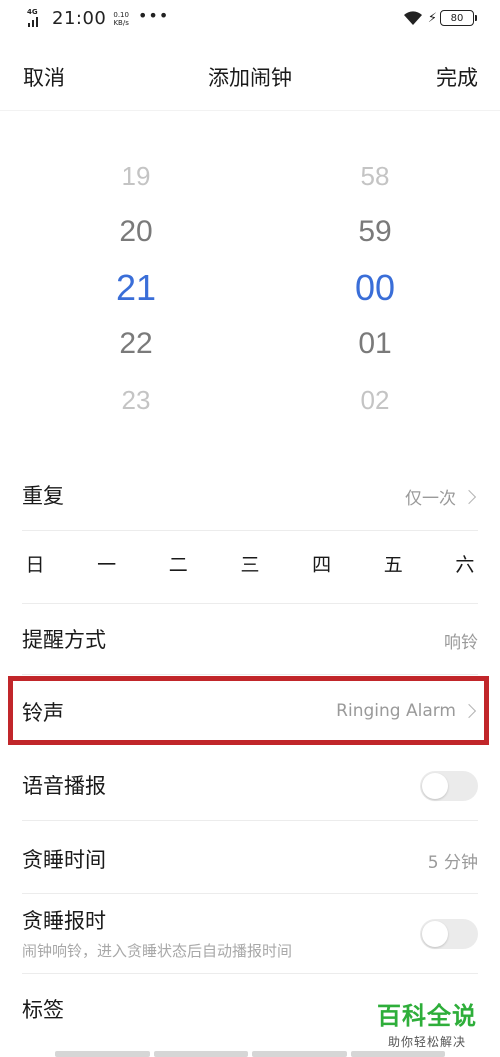 The image size is (500, 1057). What do you see at coordinates (43, 496) in the screenshot?
I see `repeat-label: 重复` at bounding box center [43, 496].